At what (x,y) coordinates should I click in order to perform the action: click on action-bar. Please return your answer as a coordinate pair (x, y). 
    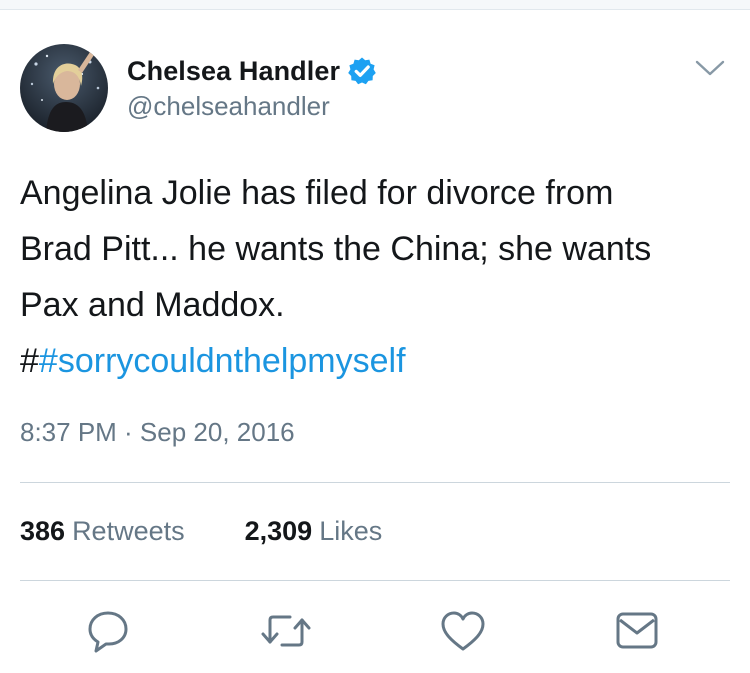
    Looking at the image, I should click on (375, 631).